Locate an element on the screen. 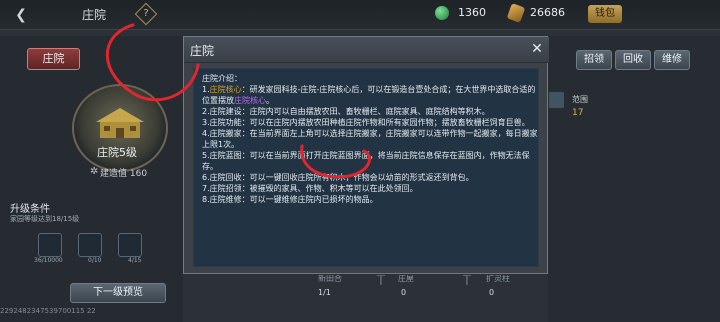 The height and width of the screenshot is (322, 720). tab-manor: 庄院 is located at coordinates (53, 59).